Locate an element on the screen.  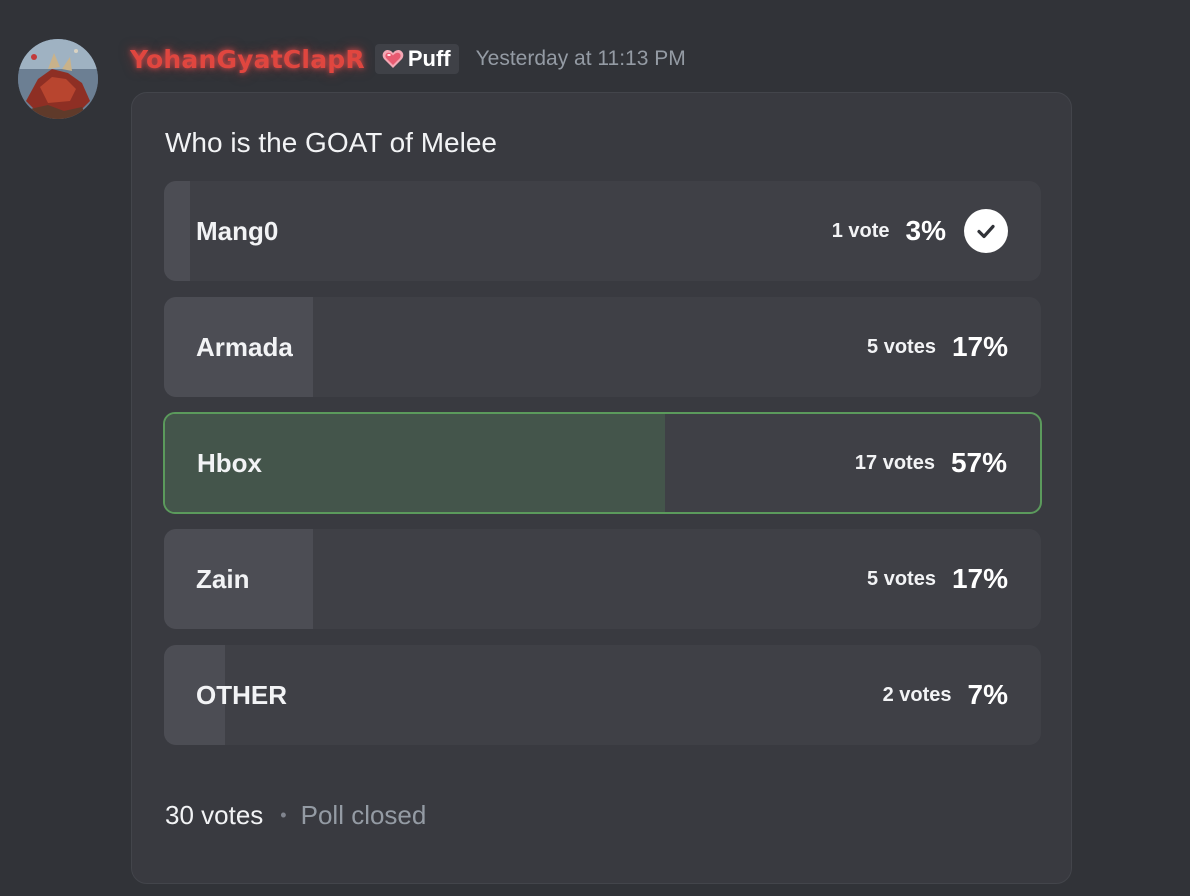
poll-answer: Armada 5 votes 17% is located at coordinates (602, 347).